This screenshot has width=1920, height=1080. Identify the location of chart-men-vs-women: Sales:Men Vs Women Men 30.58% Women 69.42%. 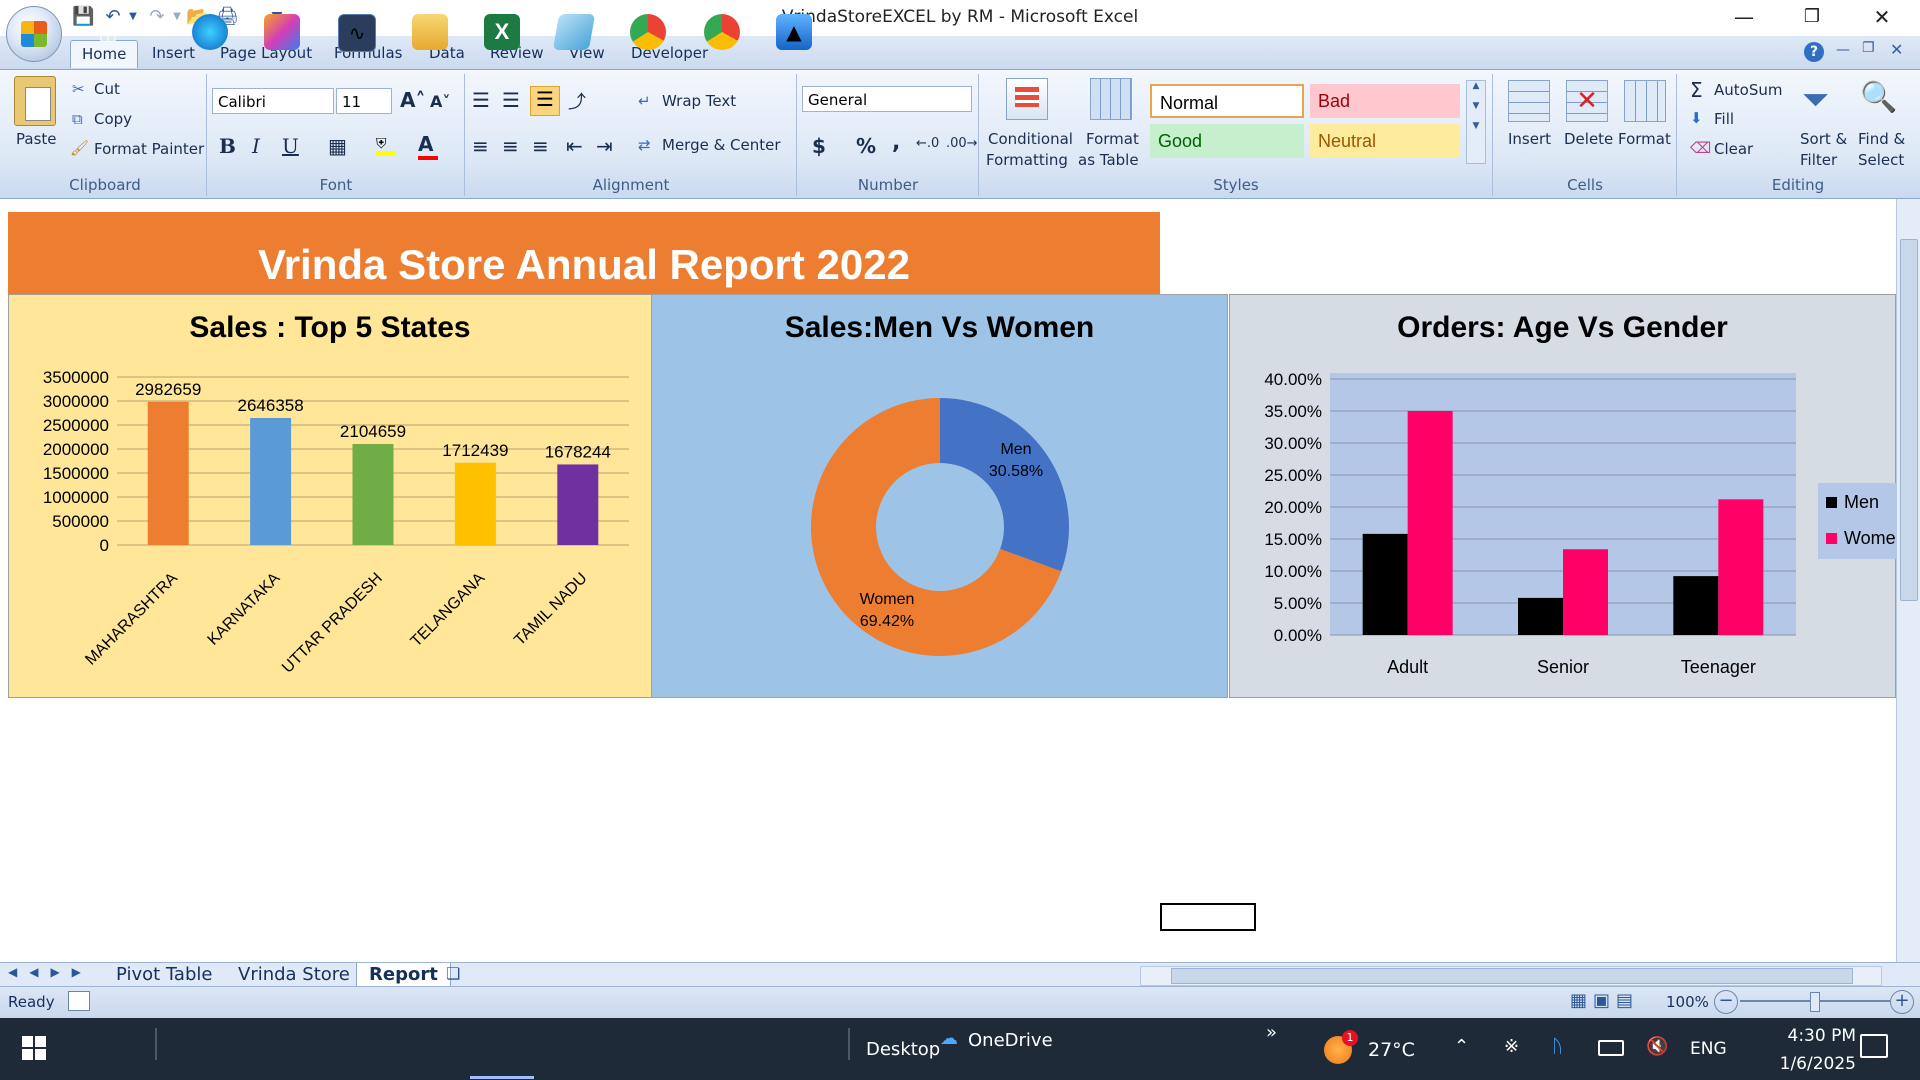
(939, 496).